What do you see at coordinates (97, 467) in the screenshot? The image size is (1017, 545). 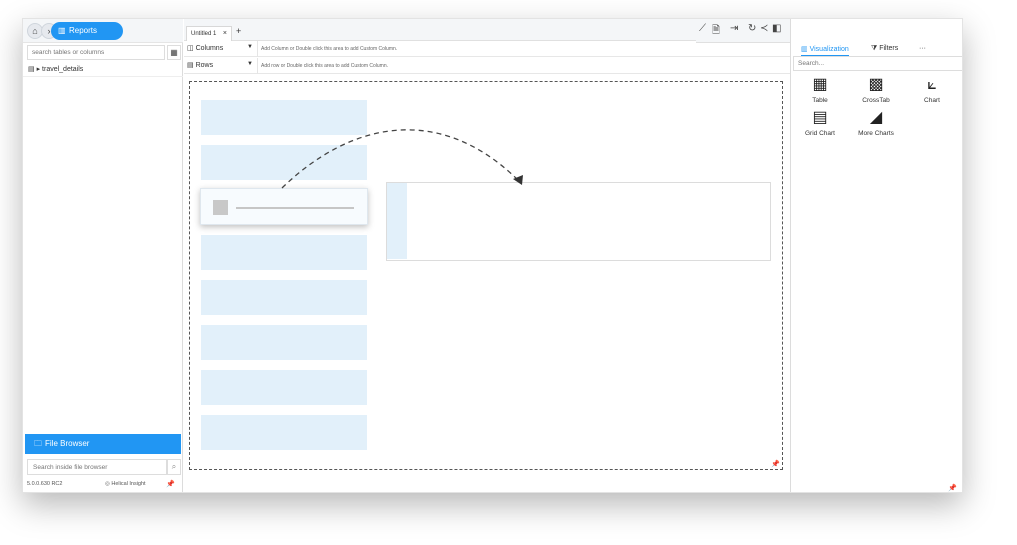 I see `file-browser-search-input` at bounding box center [97, 467].